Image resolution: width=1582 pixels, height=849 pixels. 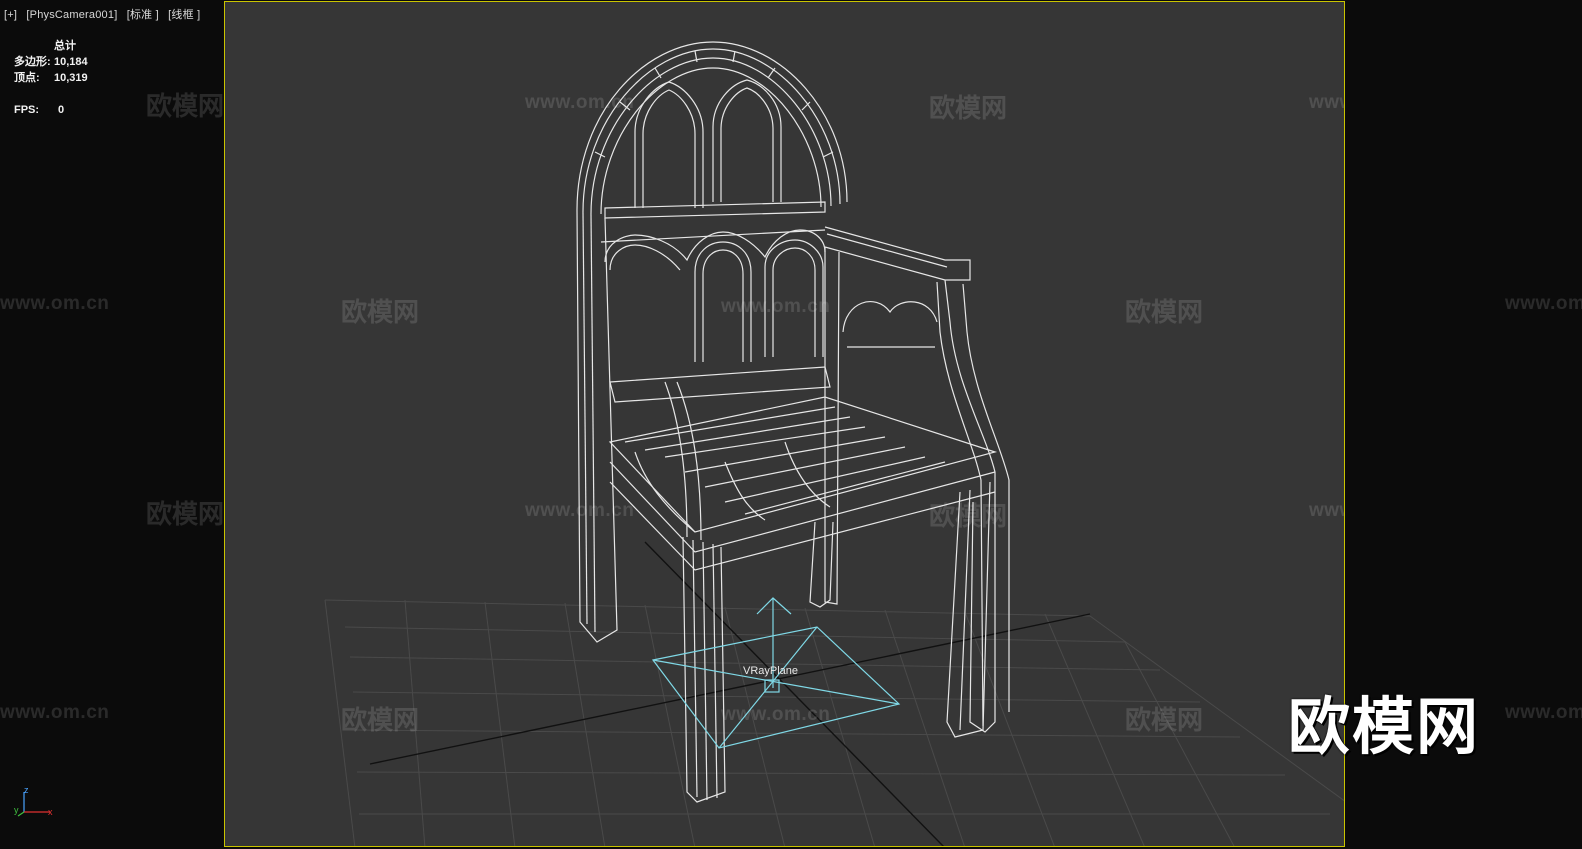 I want to click on axis-tripod-icon: z x y, so click(x=33, y=801).